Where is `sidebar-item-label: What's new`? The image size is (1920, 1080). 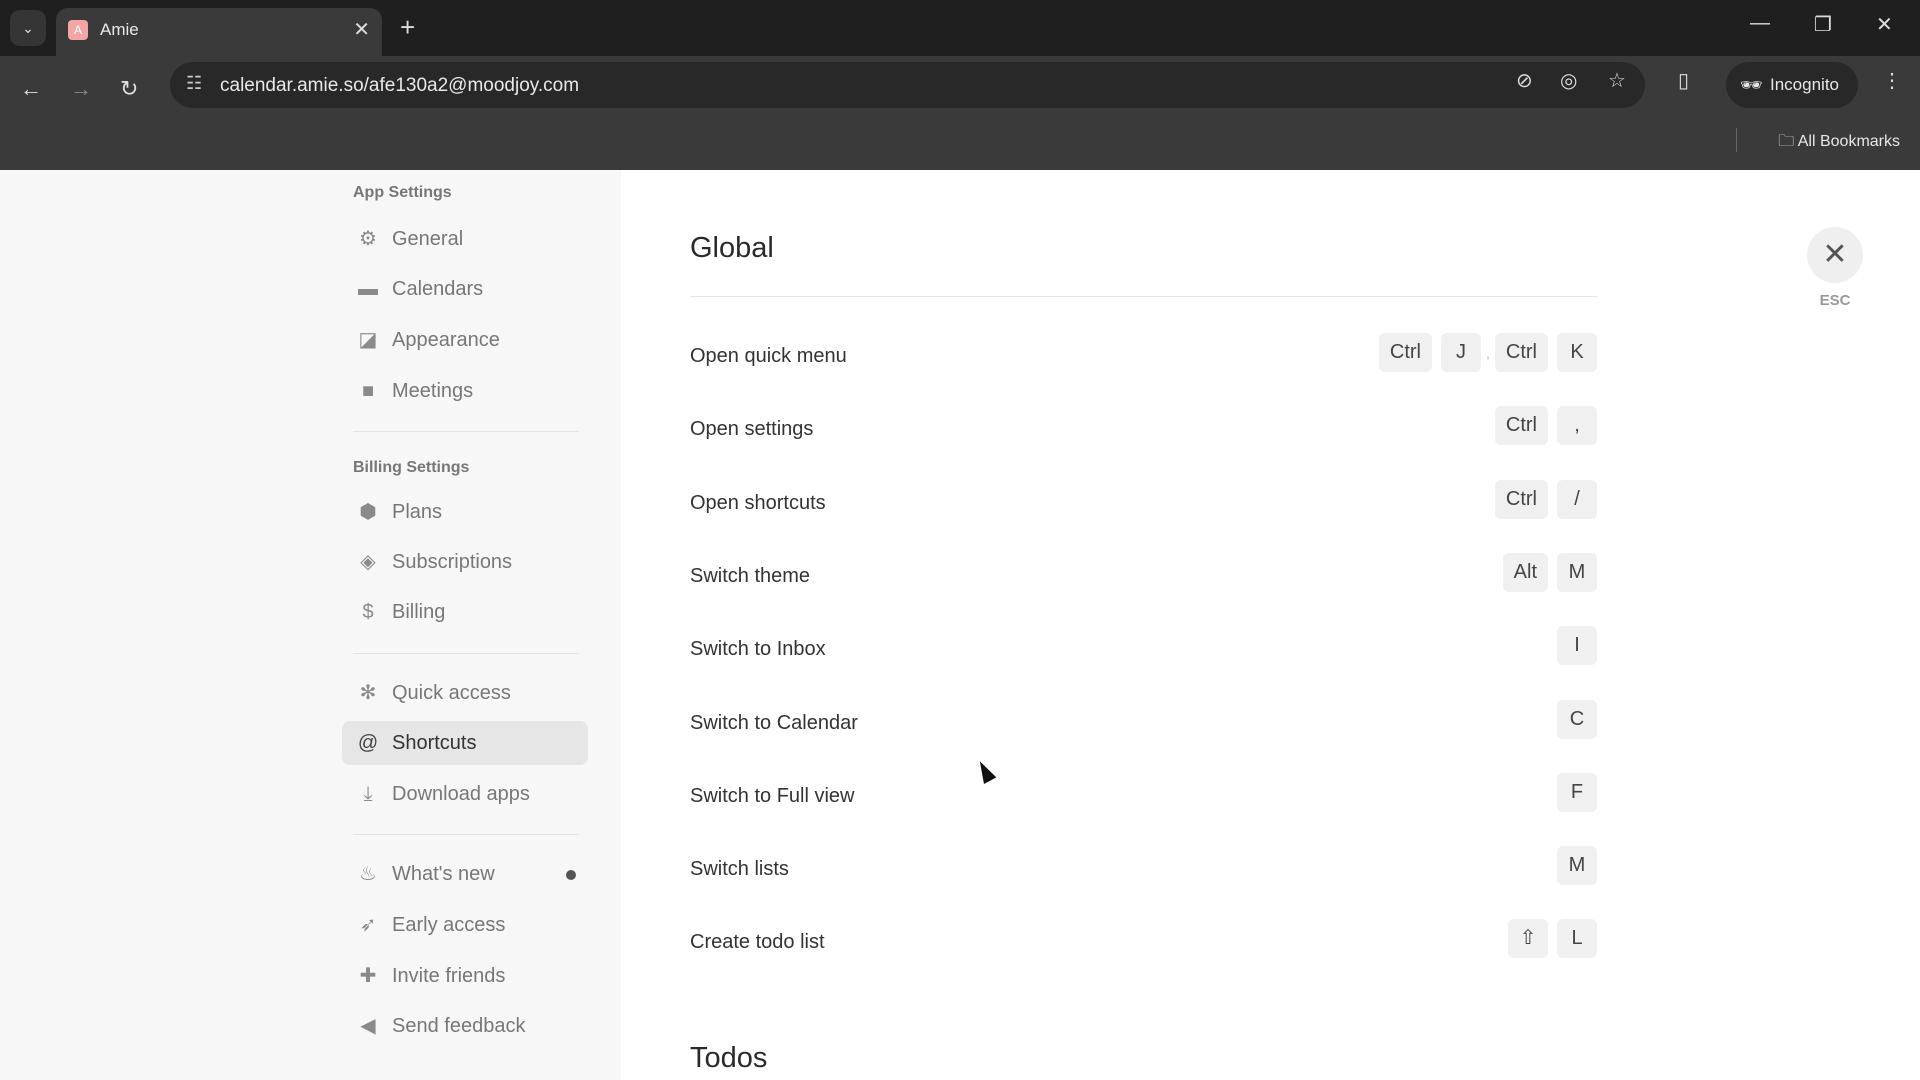 sidebar-item-label: What's new is located at coordinates (443, 874).